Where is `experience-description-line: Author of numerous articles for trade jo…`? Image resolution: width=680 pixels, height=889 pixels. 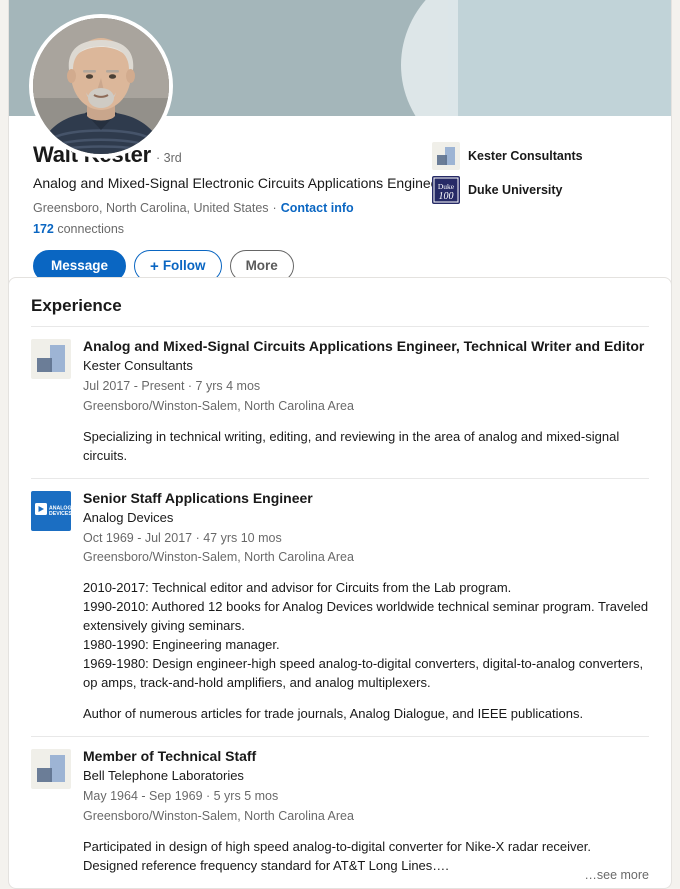 experience-description-line: Author of numerous articles for trade jo… is located at coordinates (333, 714).